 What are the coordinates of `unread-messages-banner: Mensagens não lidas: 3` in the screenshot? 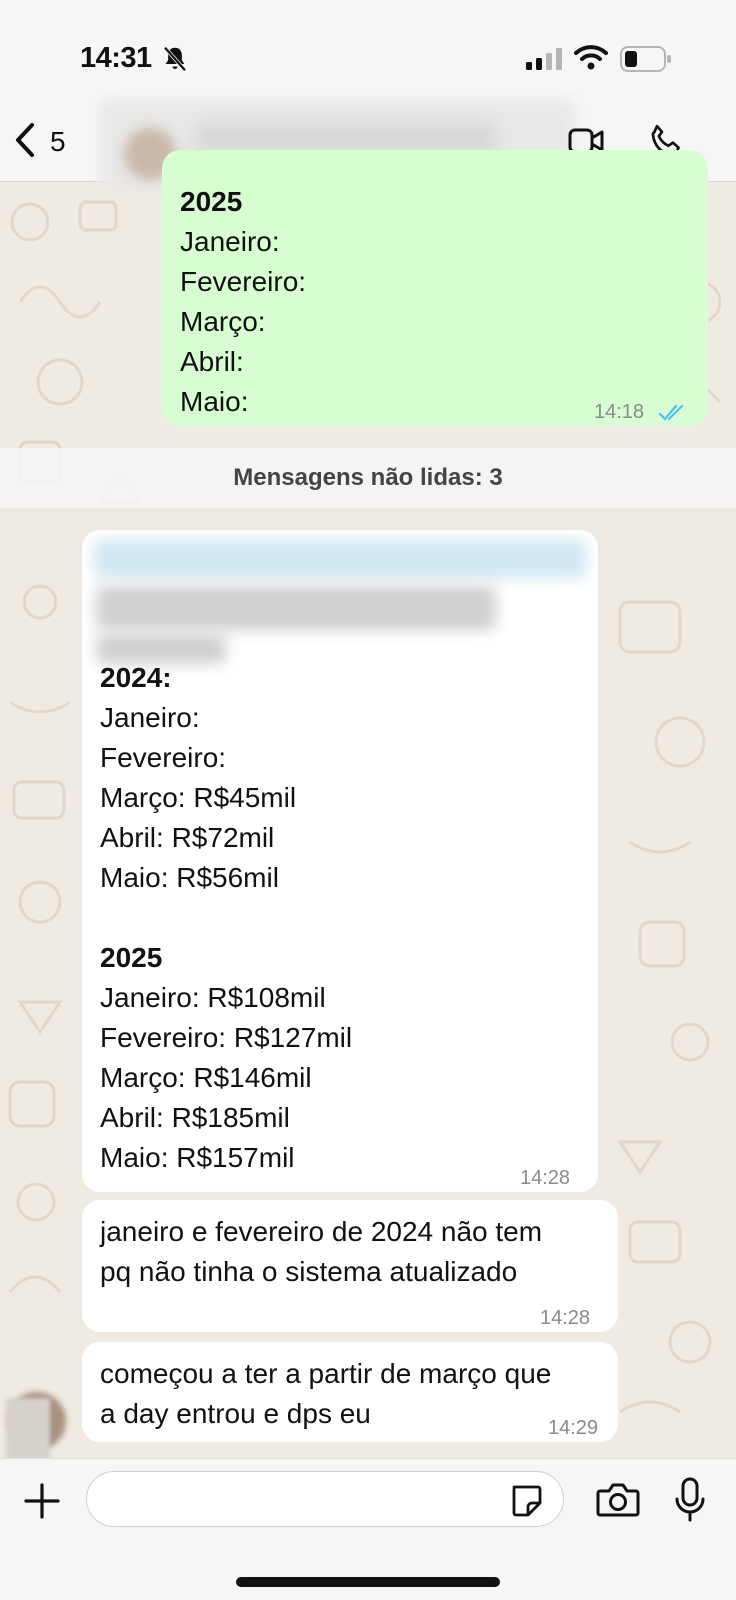 It's located at (368, 478).